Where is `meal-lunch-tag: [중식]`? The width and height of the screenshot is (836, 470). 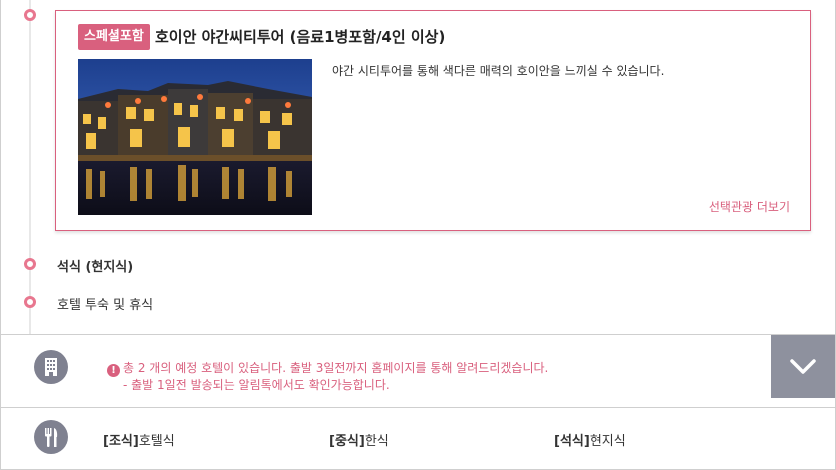 meal-lunch-tag: [중식] is located at coordinates (347, 441).